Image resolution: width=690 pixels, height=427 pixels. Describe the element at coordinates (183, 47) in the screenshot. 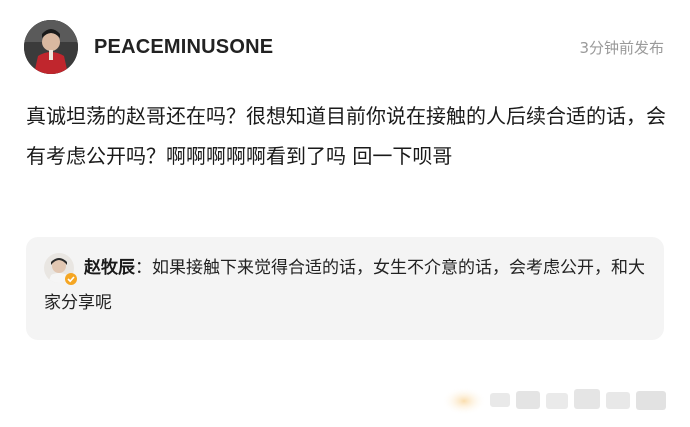

I see `username: PEACEMINUSONE` at that location.